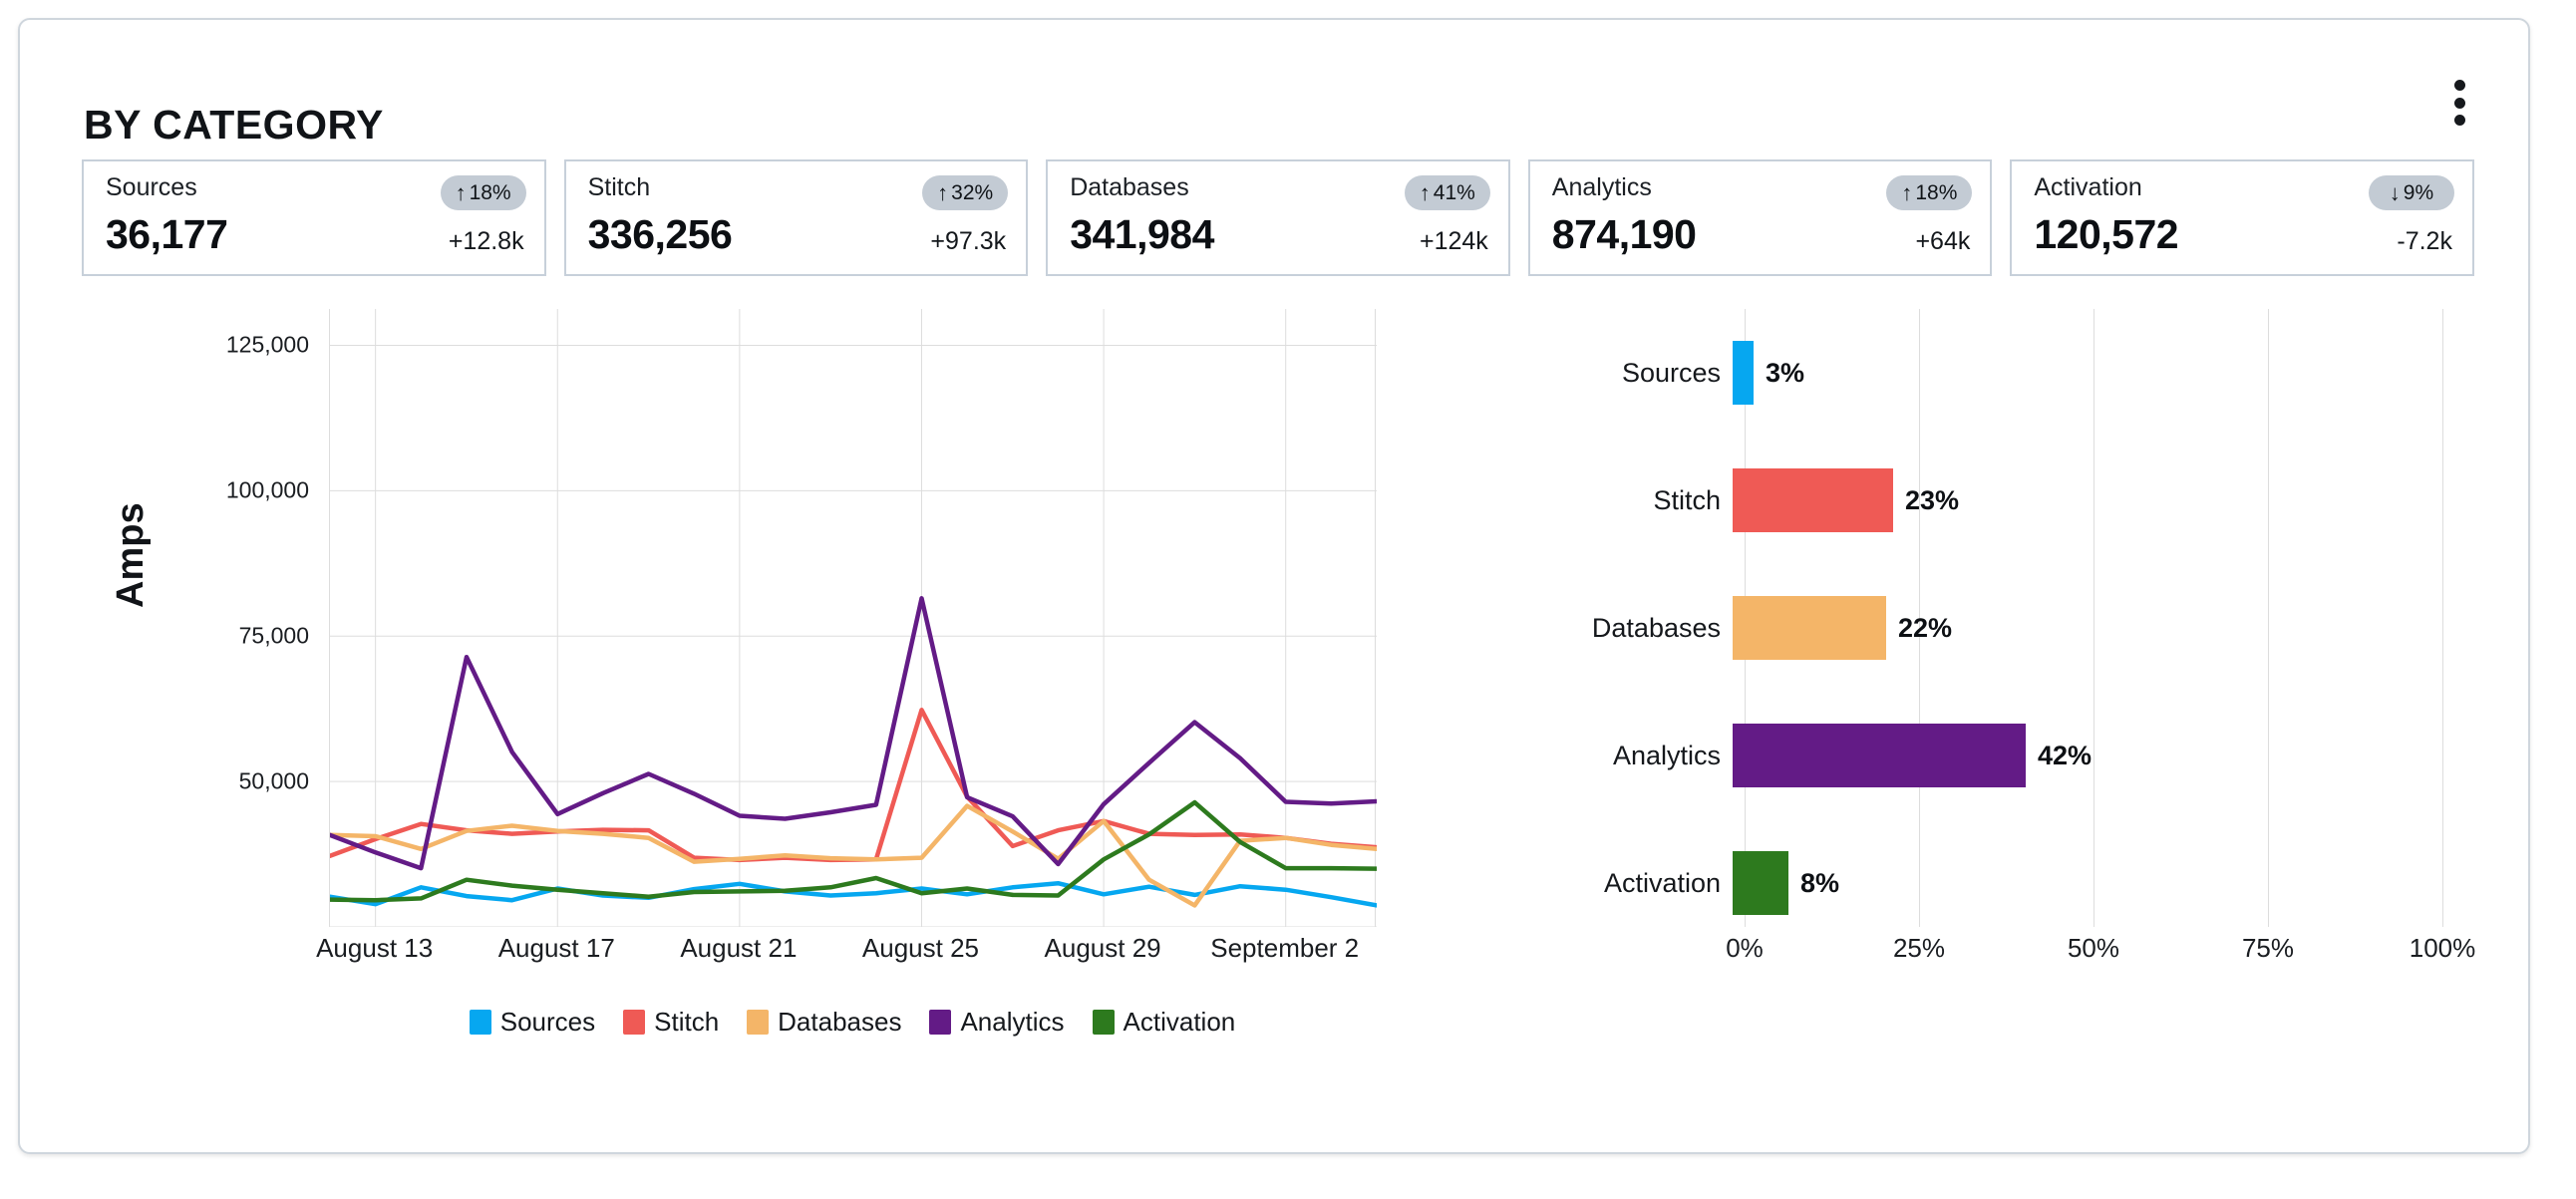  Describe the element at coordinates (1662, 882) in the screenshot. I see `bar-category-label: Activation` at that location.